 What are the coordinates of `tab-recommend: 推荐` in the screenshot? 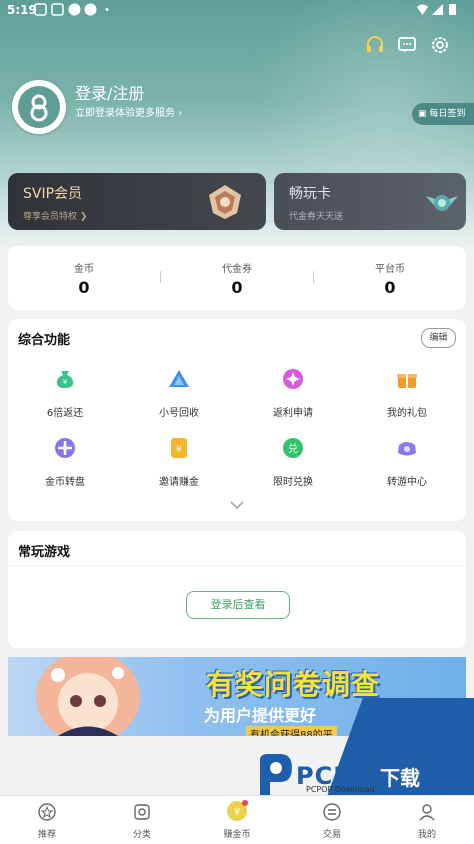 It's located at (47, 820).